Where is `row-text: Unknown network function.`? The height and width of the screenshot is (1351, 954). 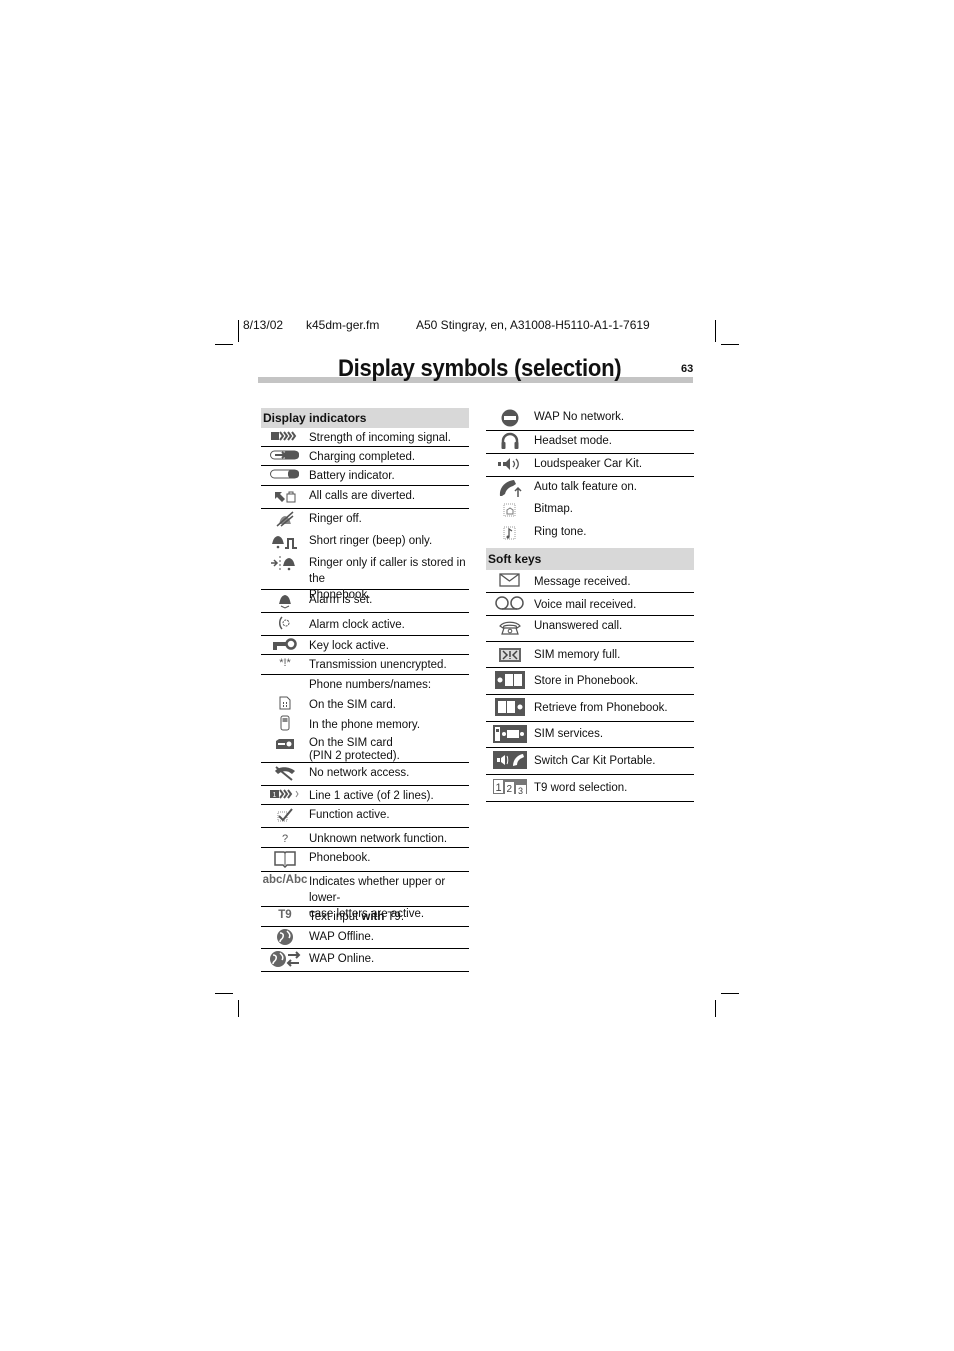
row-text: Unknown network function. is located at coordinates (378, 839).